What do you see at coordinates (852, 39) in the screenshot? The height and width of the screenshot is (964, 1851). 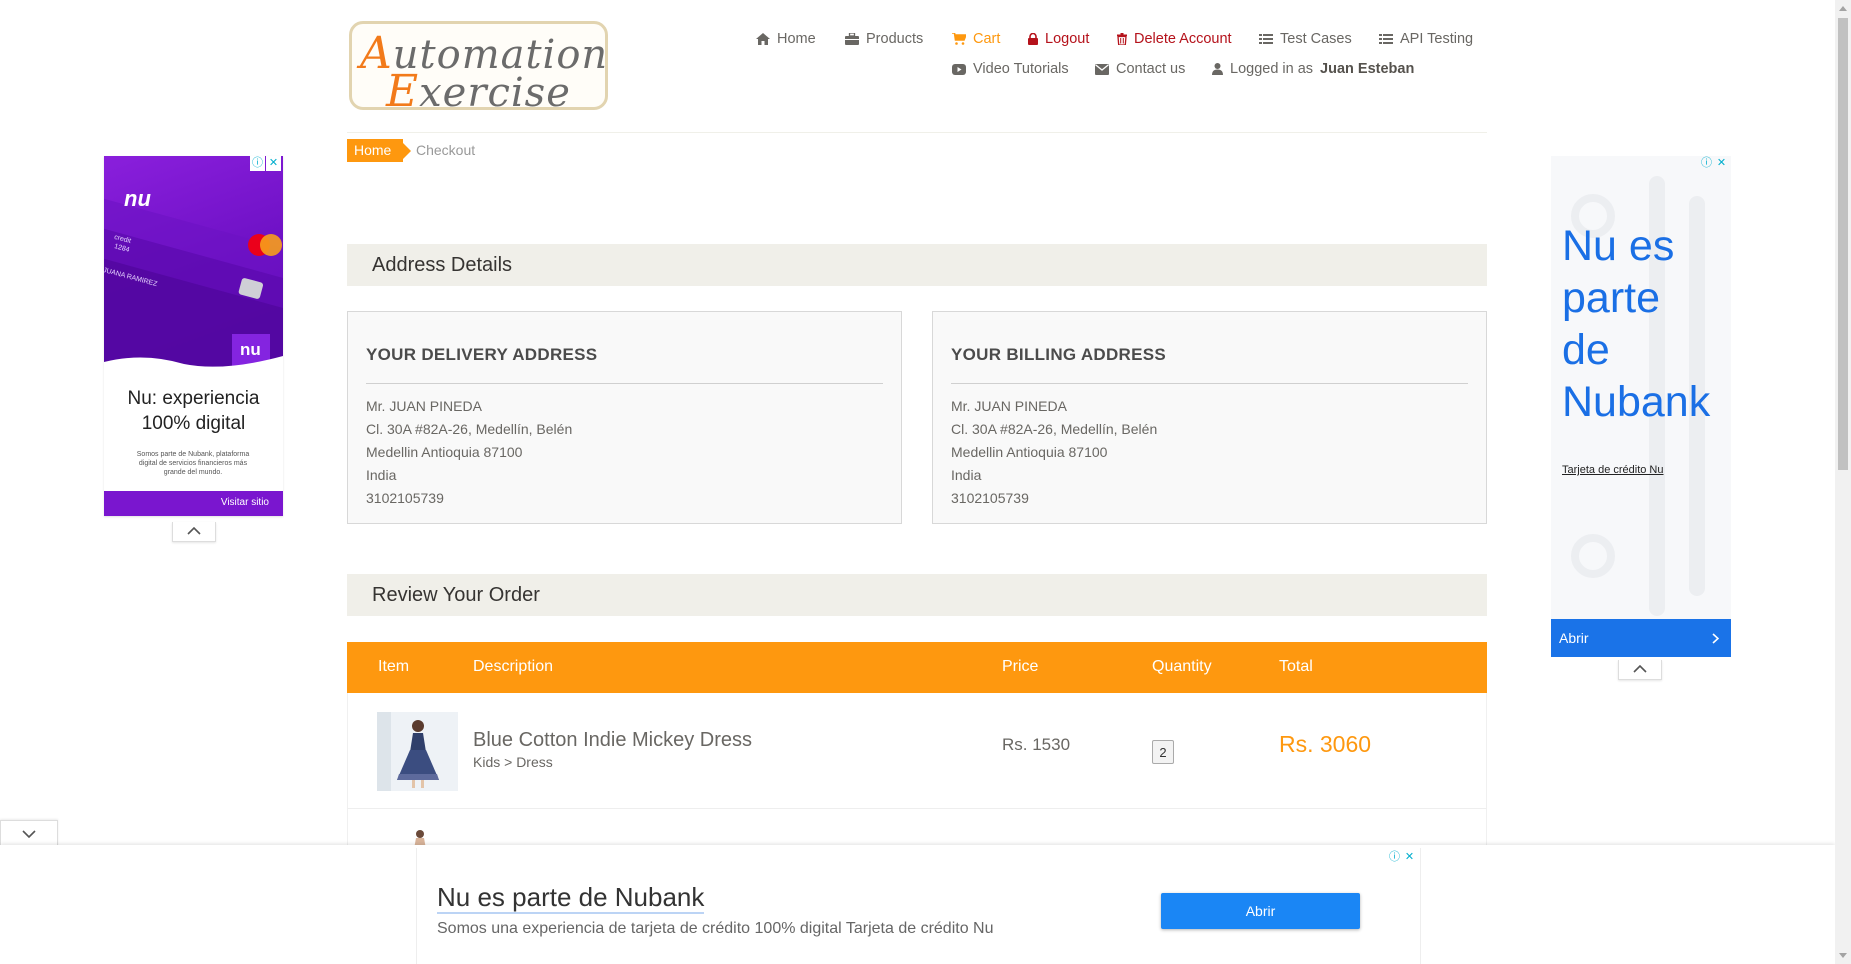 I see `briefcase-icon` at bounding box center [852, 39].